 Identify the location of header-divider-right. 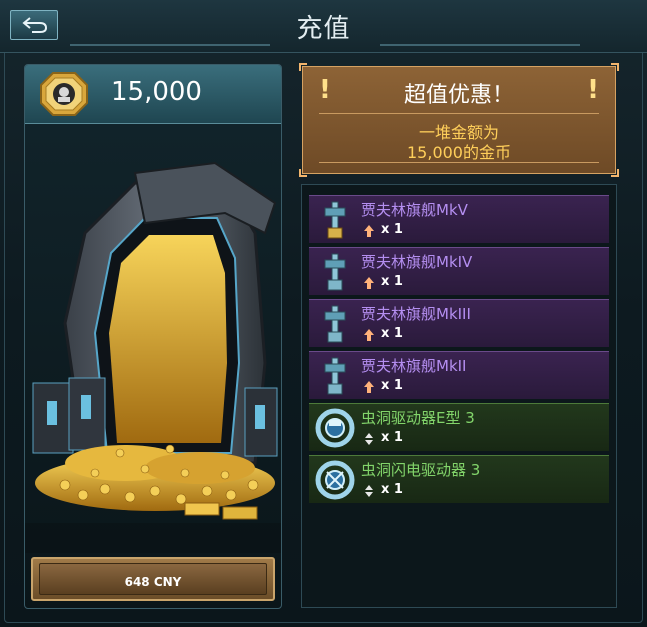
(480, 45).